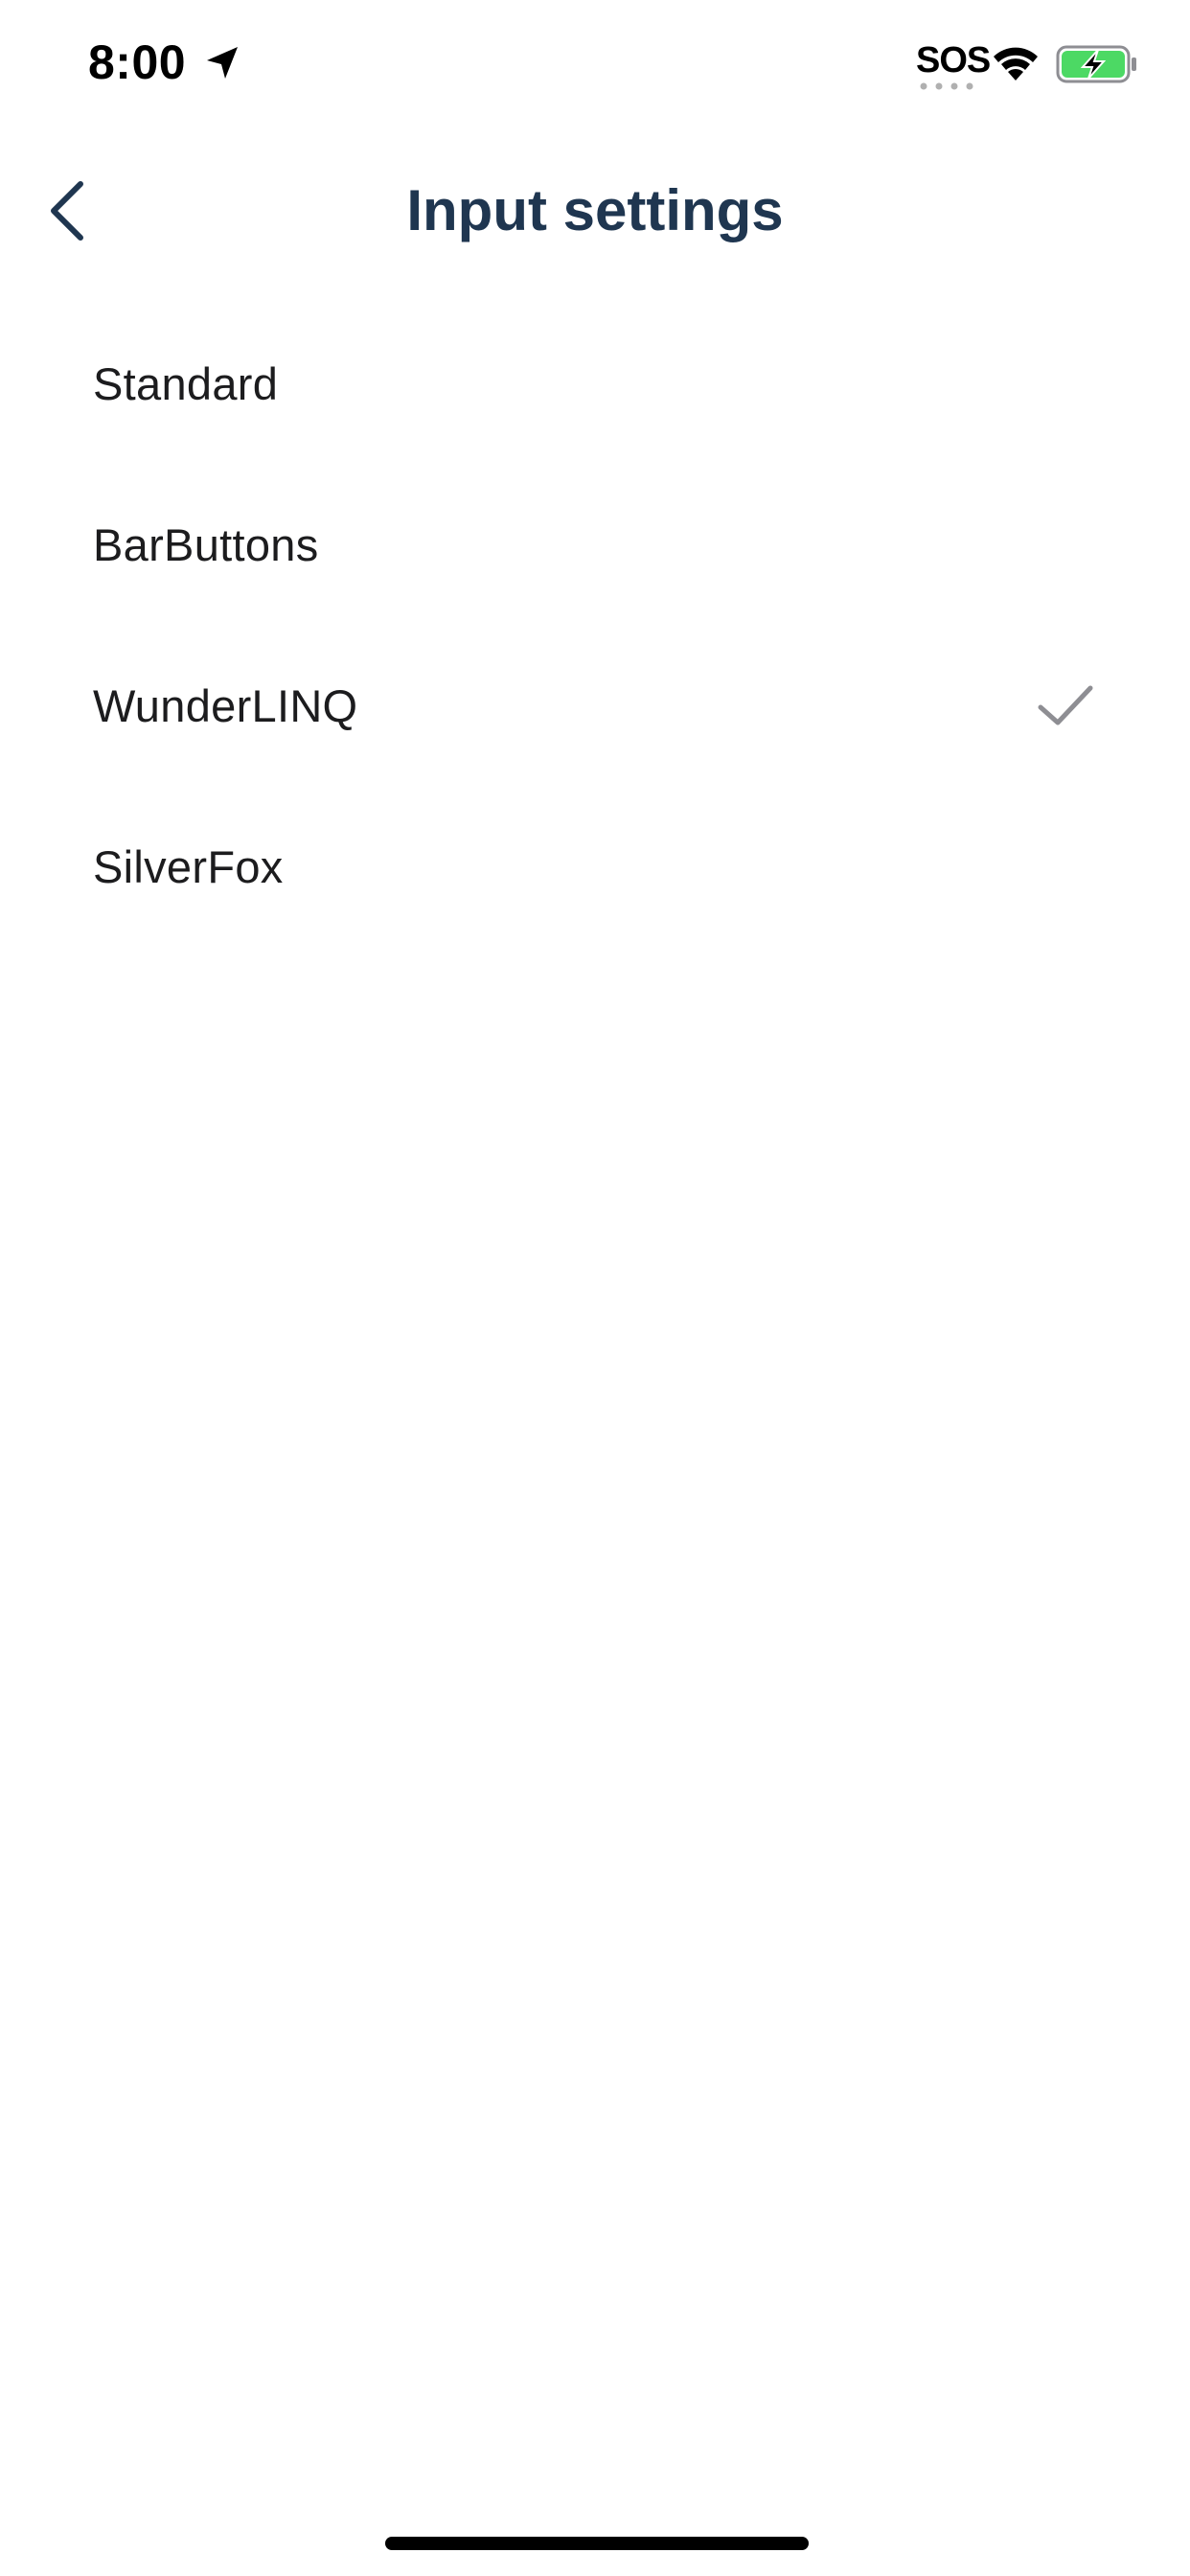  Describe the element at coordinates (1096, 64) in the screenshot. I see `battery-charging-icon` at that location.